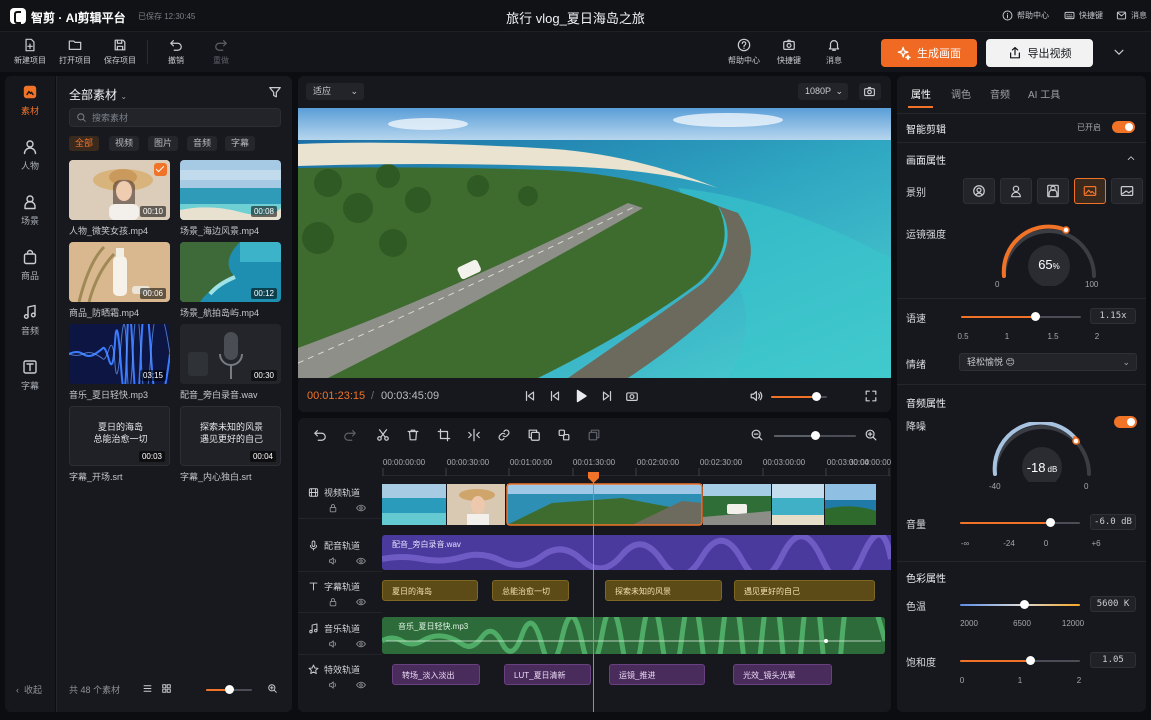  Describe the element at coordinates (804, 590) in the screenshot. I see `subtitle-clip: 遇见更好的自己` at that location.